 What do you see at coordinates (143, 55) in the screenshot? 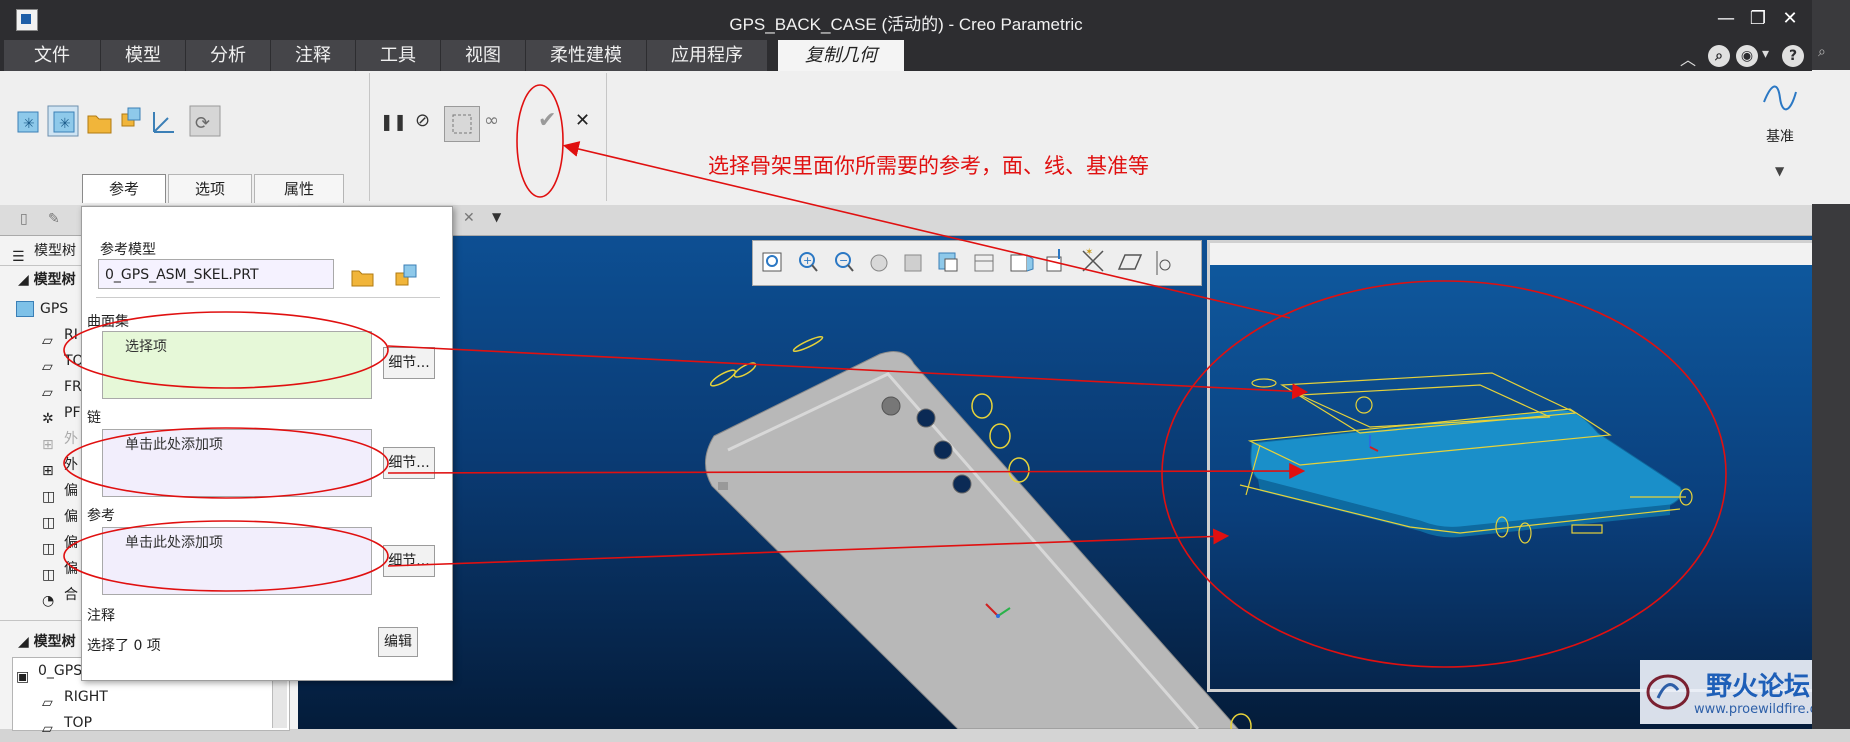
I see `tab-model: 模型` at bounding box center [143, 55].